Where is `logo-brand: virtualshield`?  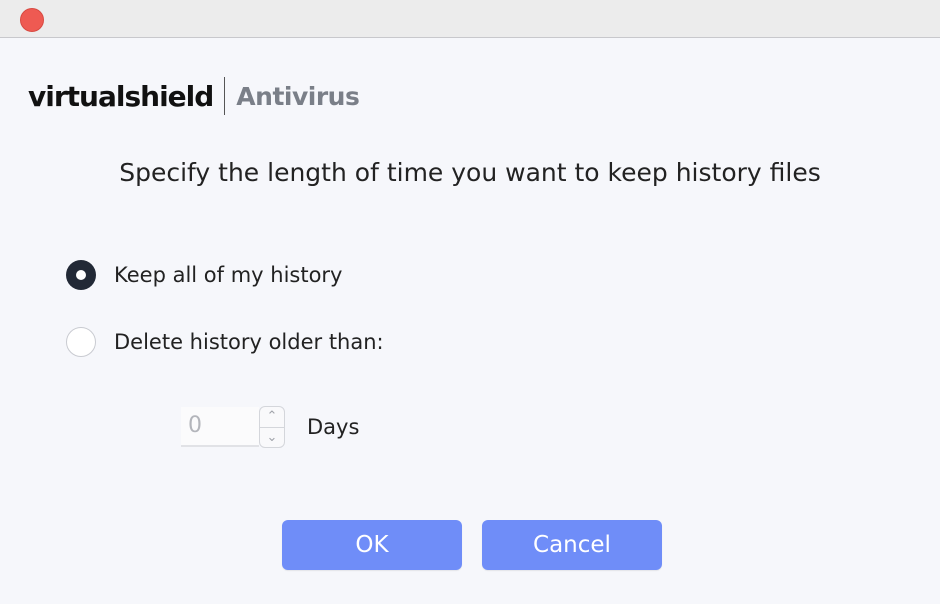
logo-brand: virtualshield is located at coordinates (121, 96).